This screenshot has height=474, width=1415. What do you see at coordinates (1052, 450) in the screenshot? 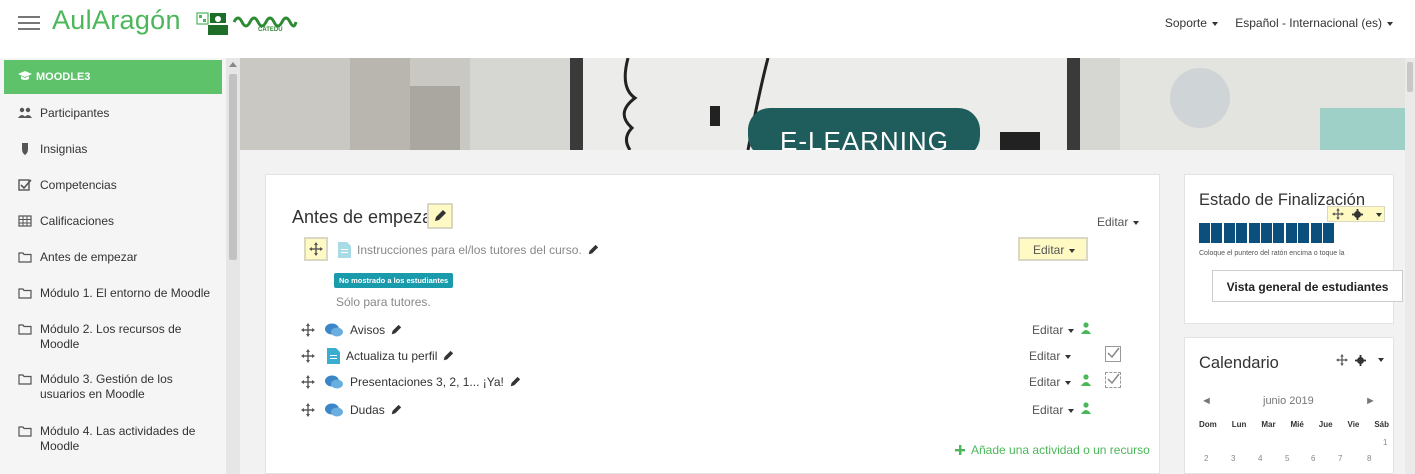
I see `add-activity-link: Añade una actividad o un recurso` at bounding box center [1052, 450].